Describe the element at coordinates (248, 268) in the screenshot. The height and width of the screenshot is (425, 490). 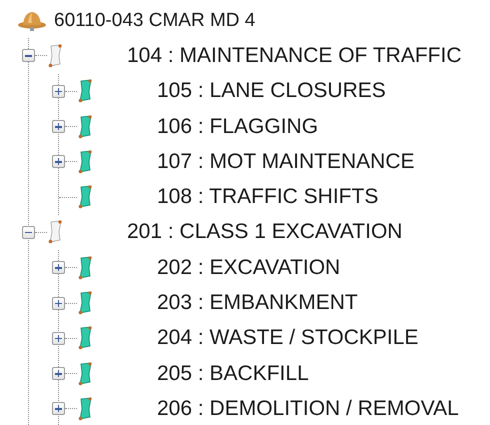
I see `tree-node-label: 202 : EXCAVATION` at that location.